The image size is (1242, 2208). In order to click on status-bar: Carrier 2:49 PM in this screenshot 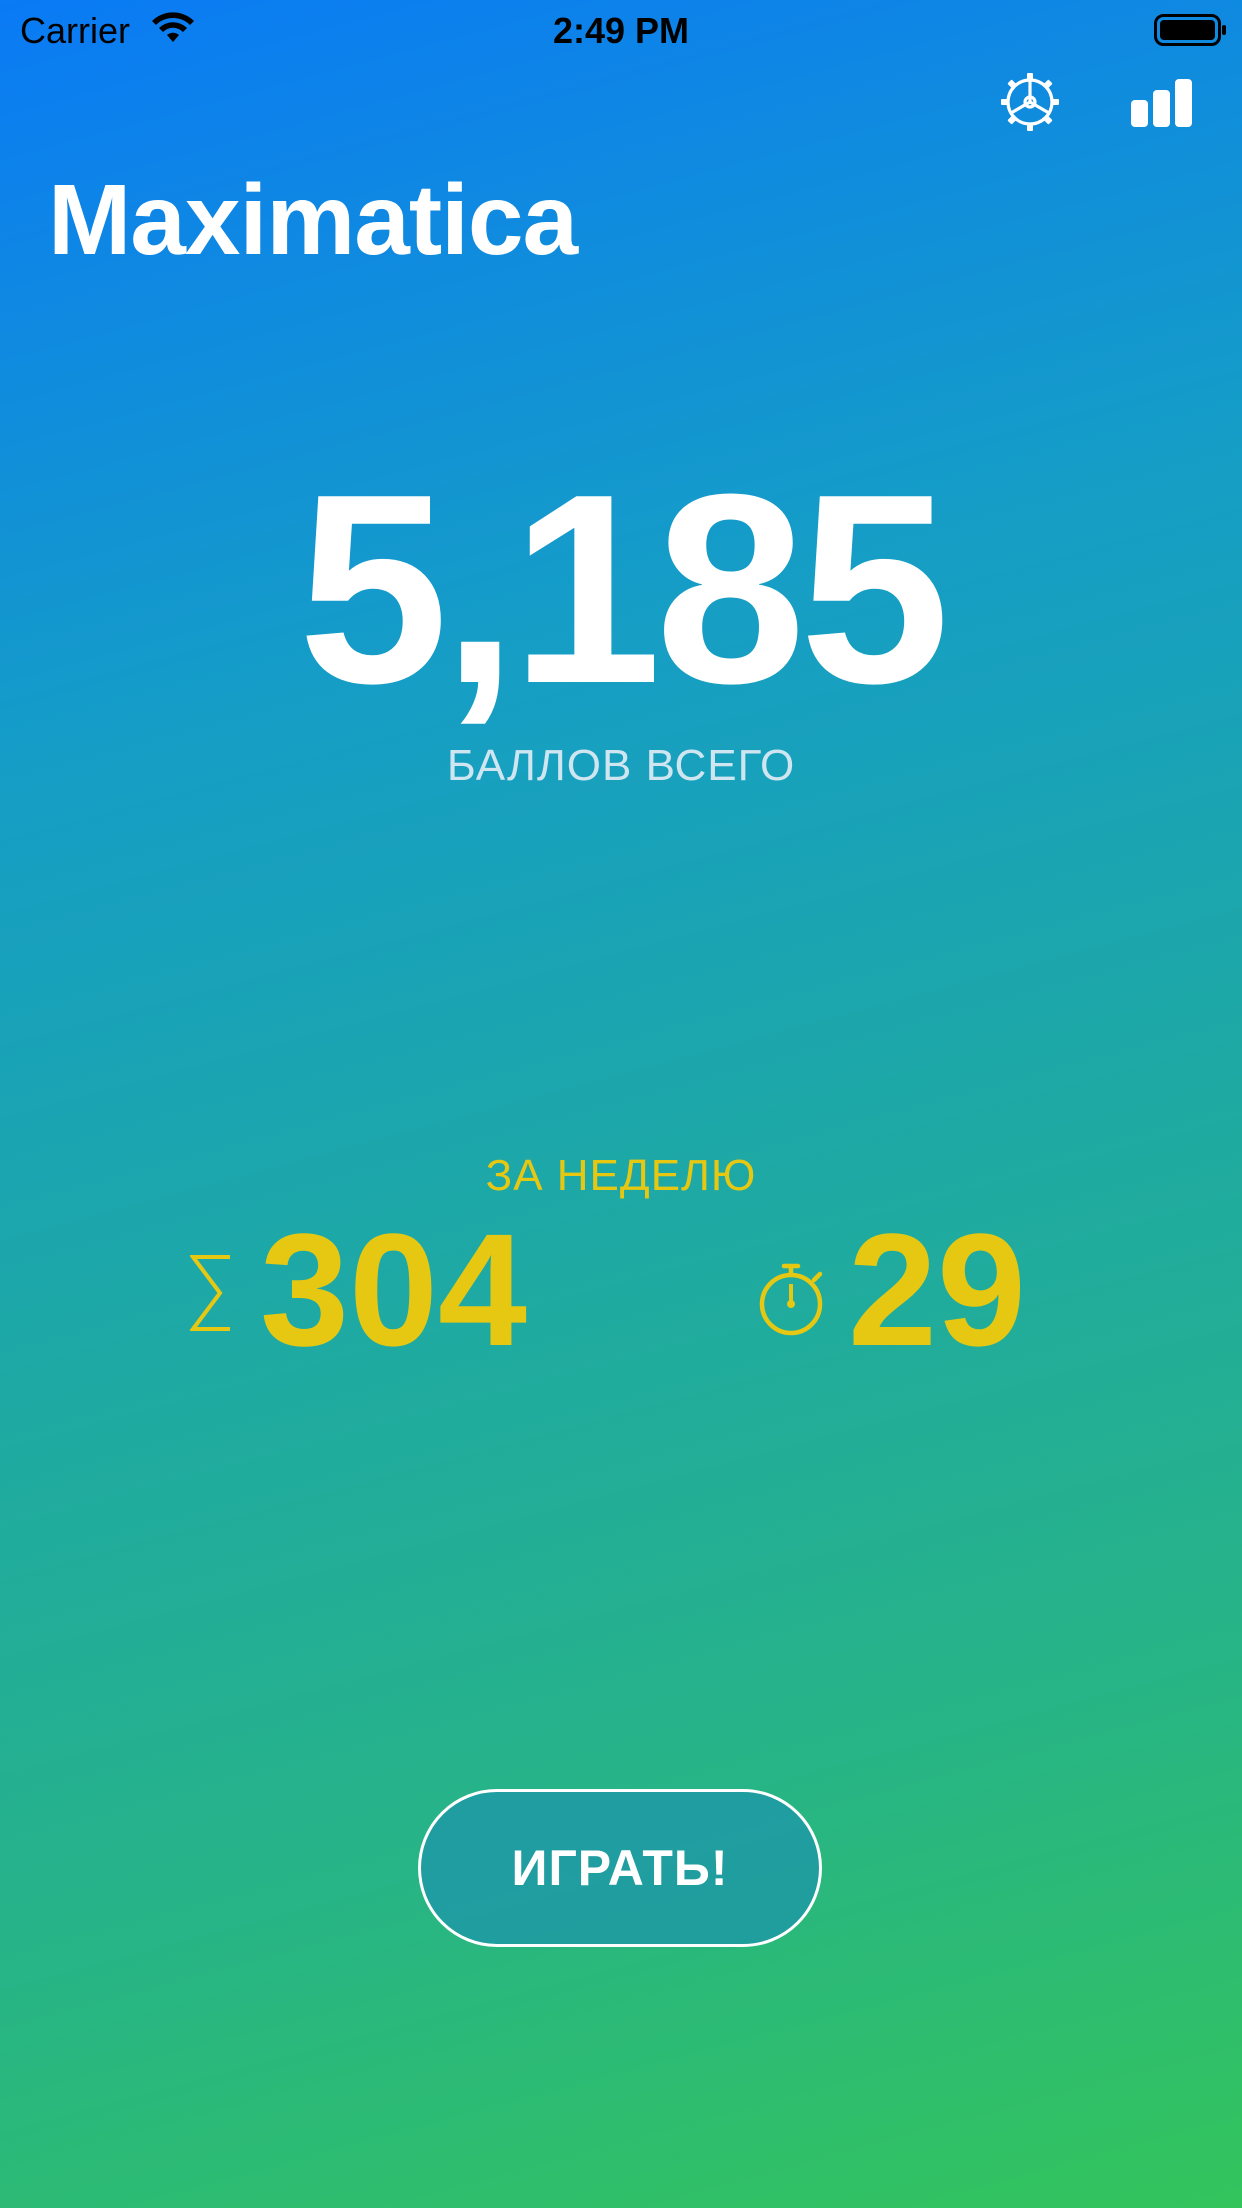, I will do `click(621, 31)`.